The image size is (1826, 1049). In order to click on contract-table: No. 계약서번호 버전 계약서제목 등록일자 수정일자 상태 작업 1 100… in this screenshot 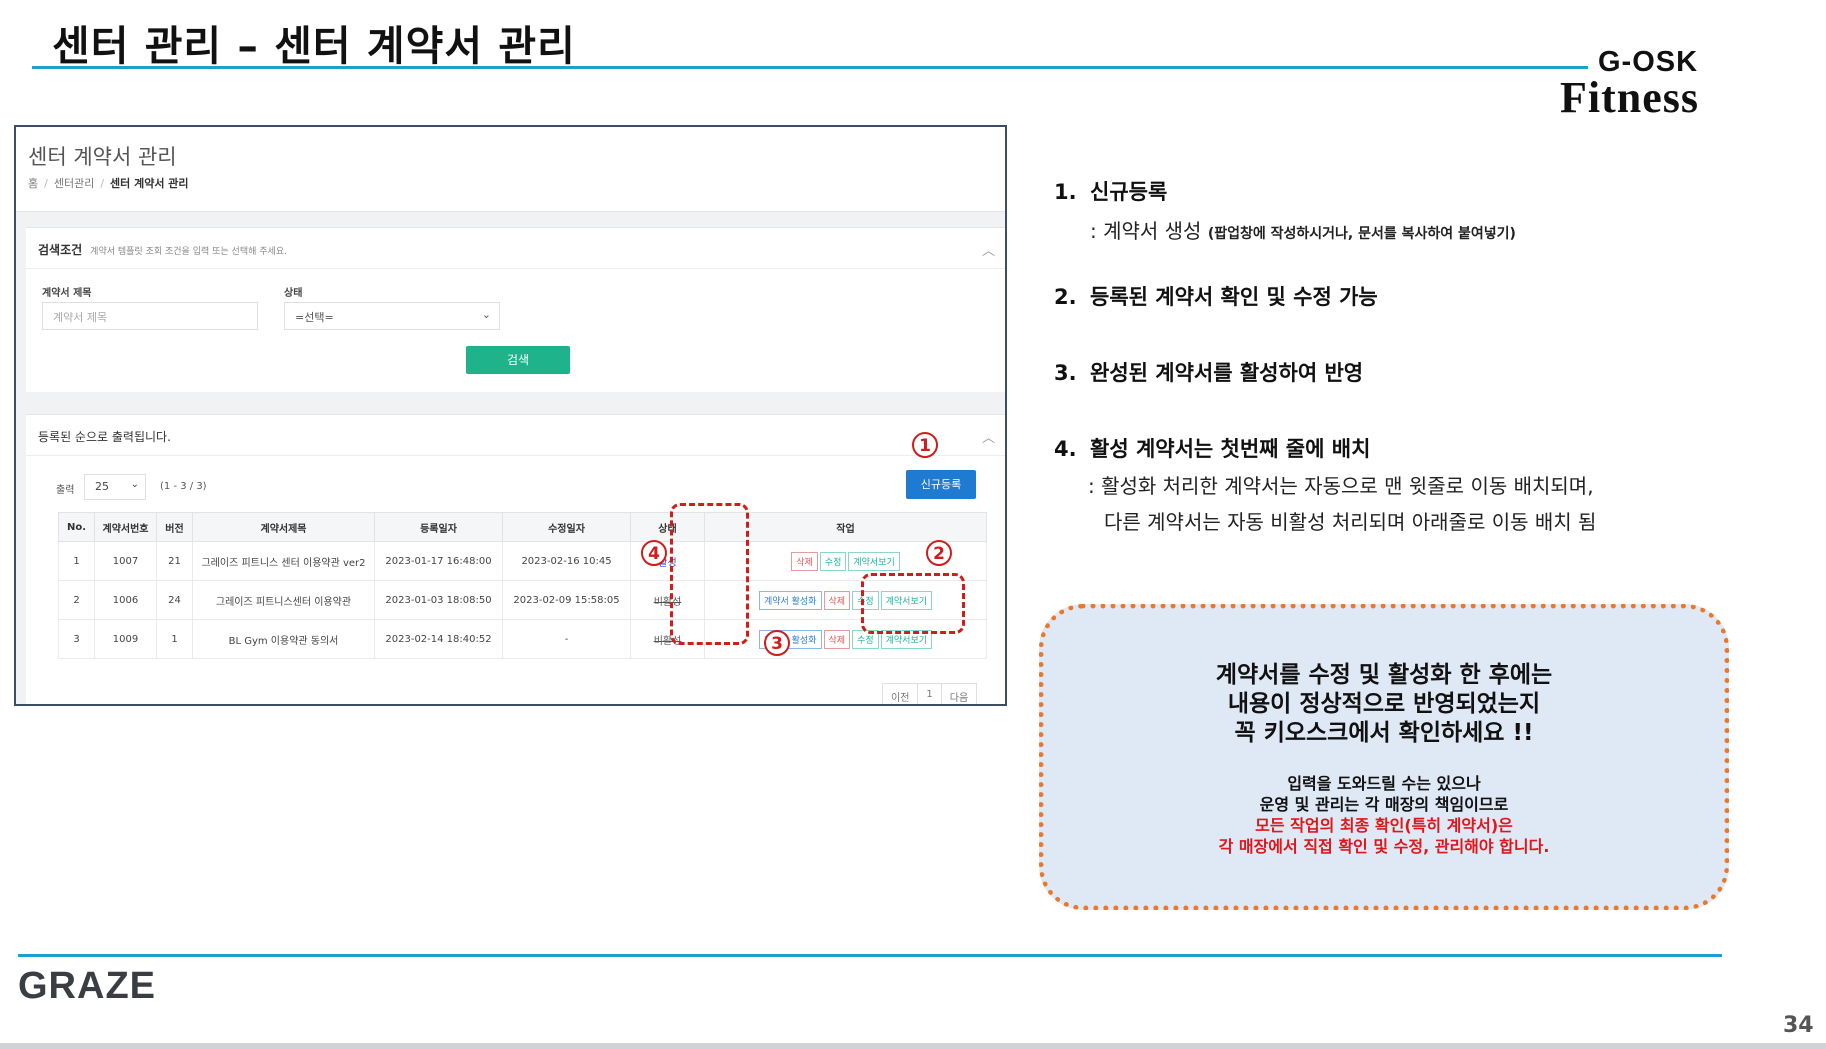, I will do `click(522, 585)`.